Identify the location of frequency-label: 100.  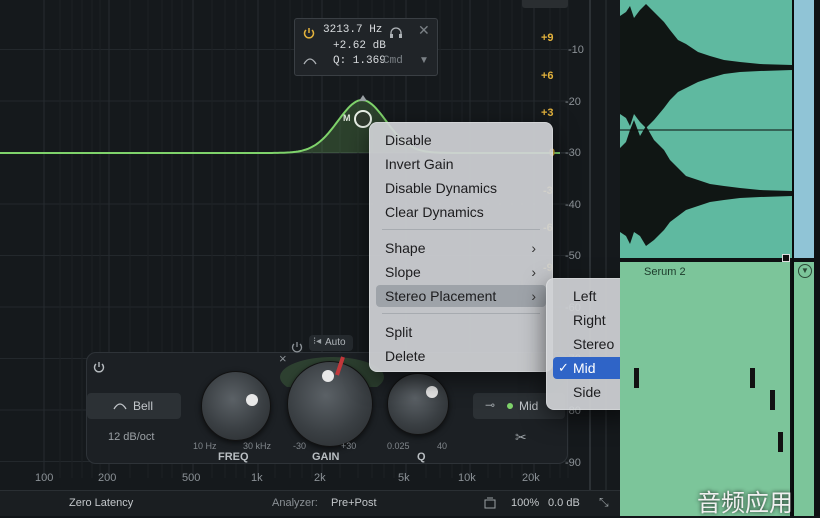
(44, 478).